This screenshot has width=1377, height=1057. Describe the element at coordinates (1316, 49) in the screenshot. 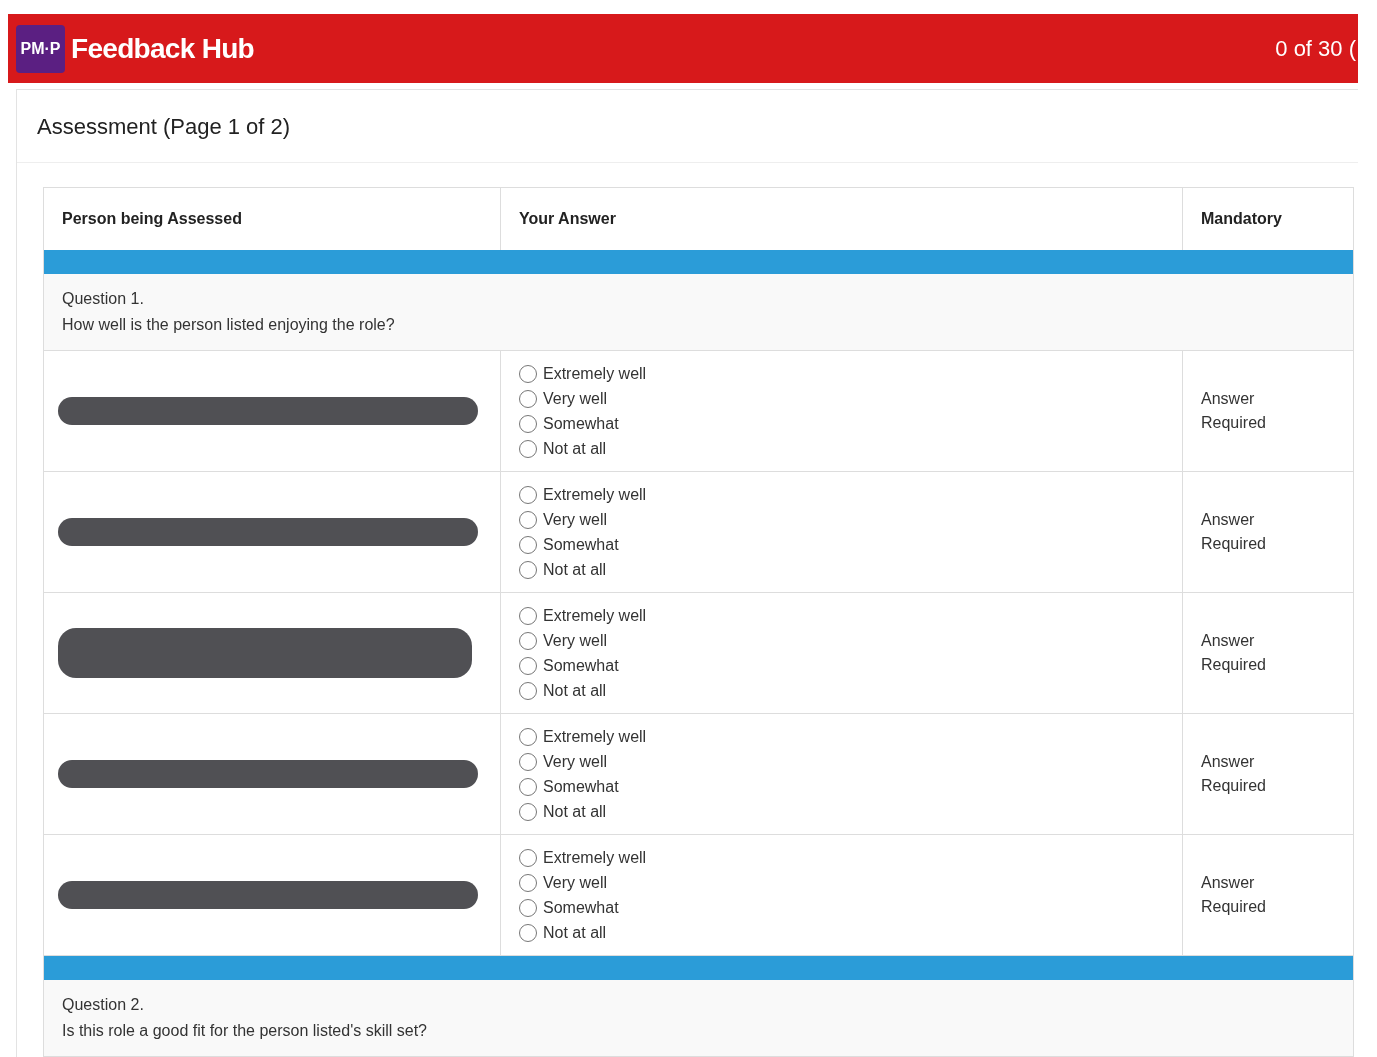

I see `progress-count: 0 of 30 (` at that location.